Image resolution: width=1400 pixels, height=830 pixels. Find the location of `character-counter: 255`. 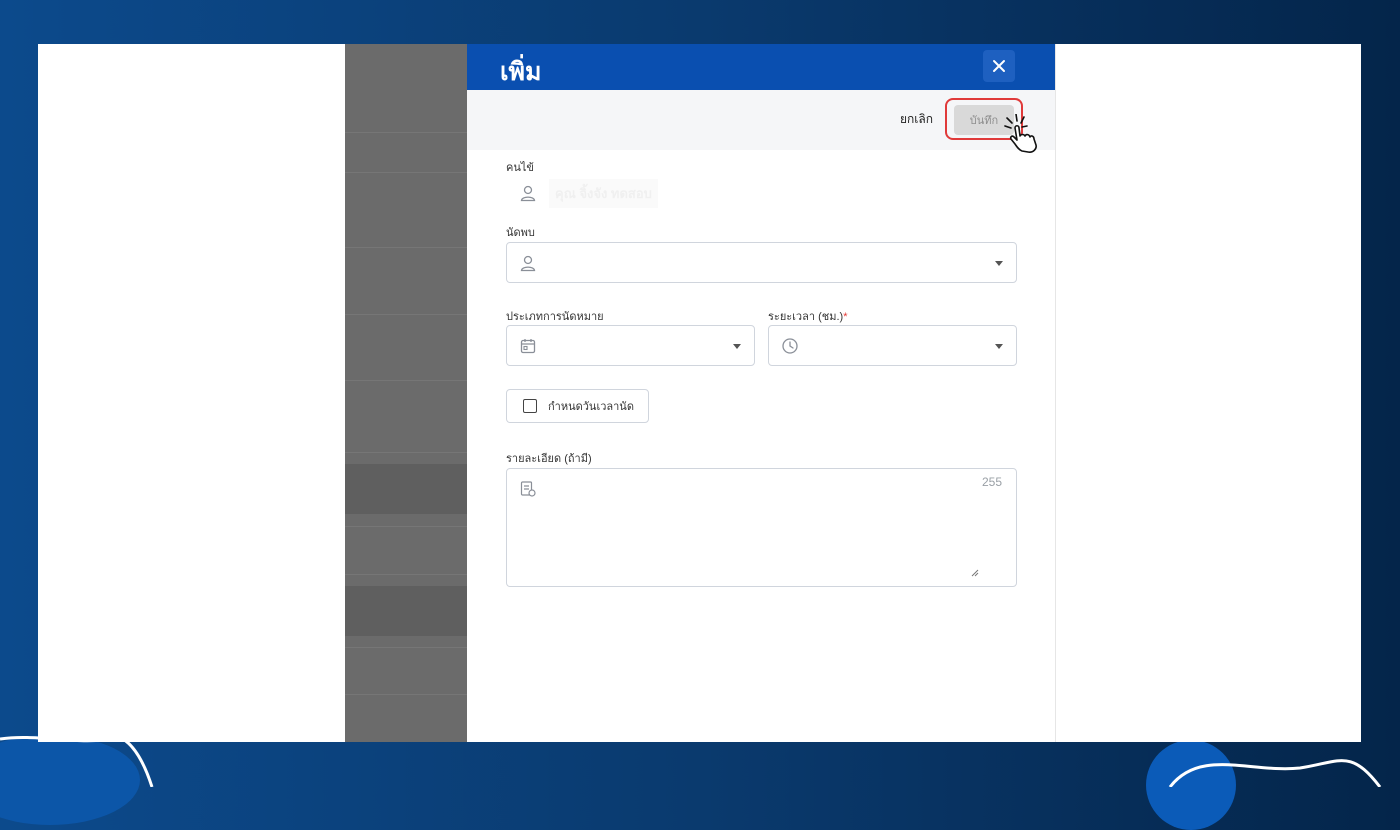

character-counter: 255 is located at coordinates (991, 482).